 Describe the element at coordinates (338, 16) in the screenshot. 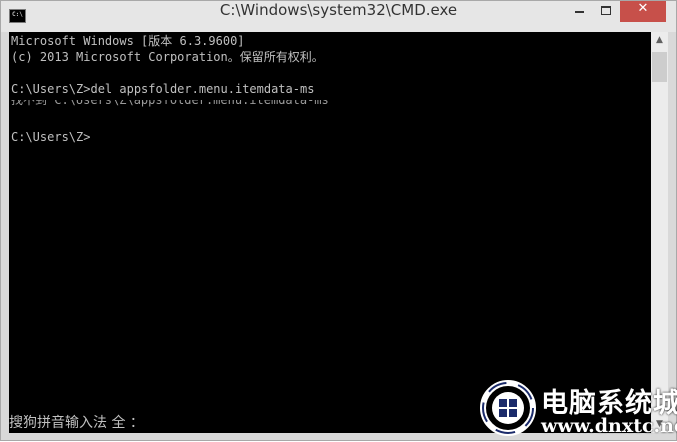

I see `title-bar: C:\ C:\Windows\system32\CMD.exe ✕` at that location.